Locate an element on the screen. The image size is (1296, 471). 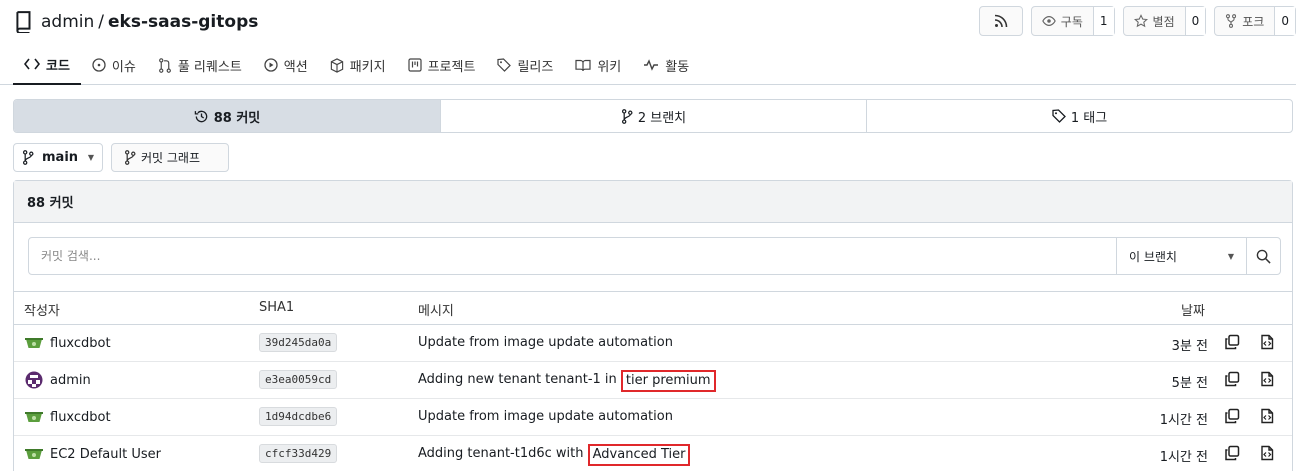
search-icon is located at coordinates (1263, 256).